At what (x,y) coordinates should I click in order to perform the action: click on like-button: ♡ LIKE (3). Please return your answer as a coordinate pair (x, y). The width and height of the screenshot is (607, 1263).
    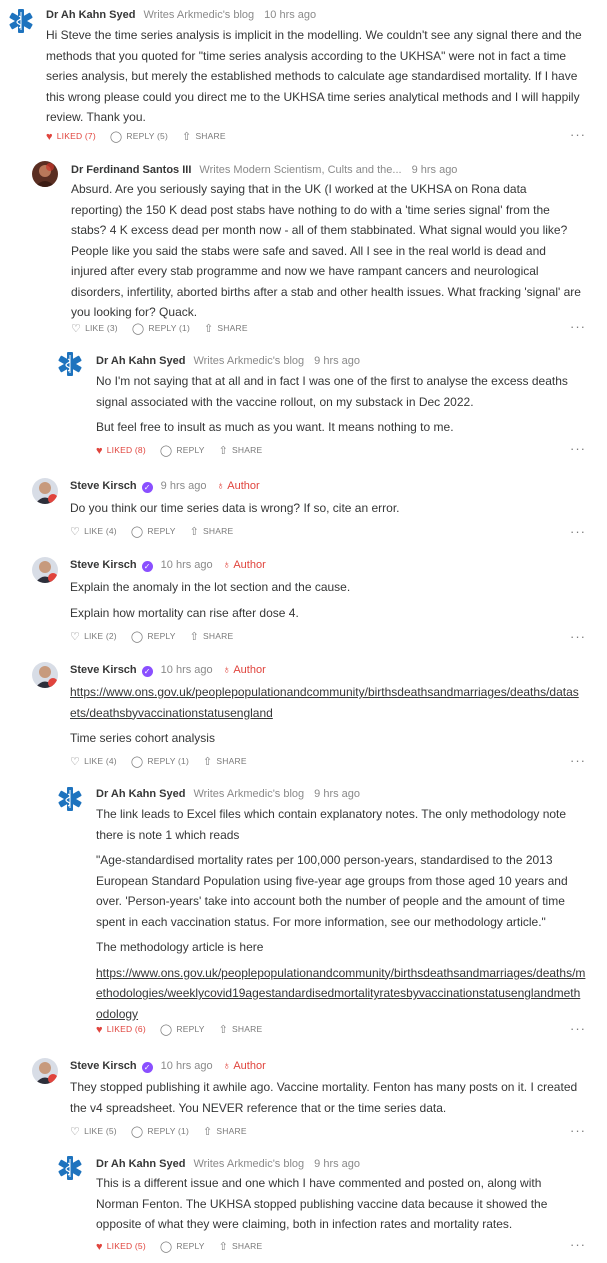
    Looking at the image, I should click on (94, 328).